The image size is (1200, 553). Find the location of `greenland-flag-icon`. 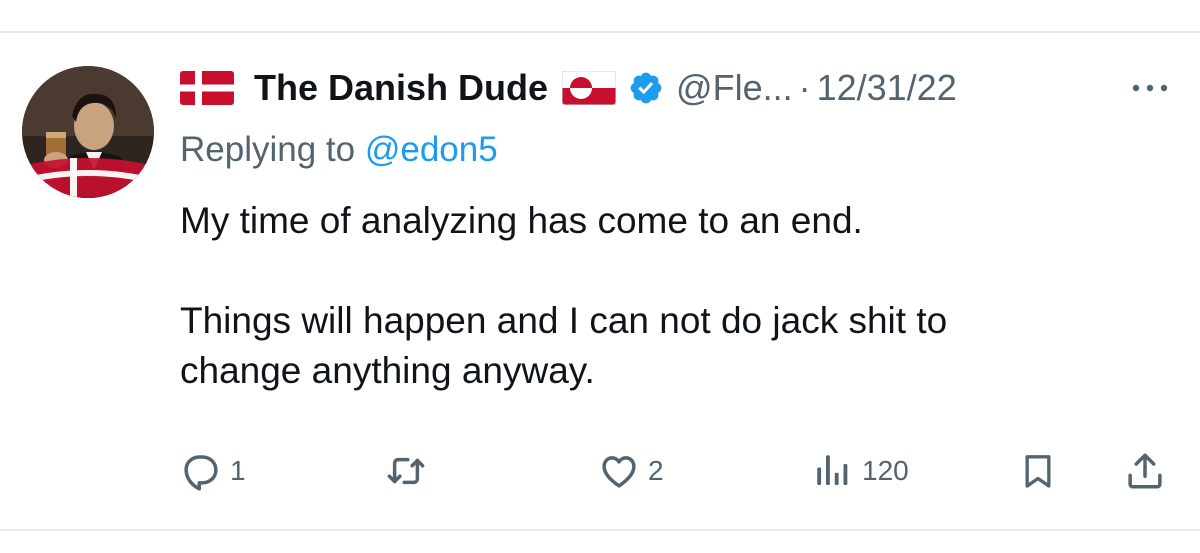

greenland-flag-icon is located at coordinates (589, 88).